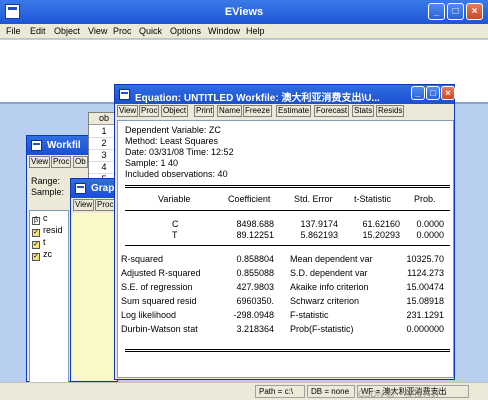 The width and height of the screenshot is (488, 400). Describe the element at coordinates (161, 273) in the screenshot. I see `stat-label: Adjusted R-squared` at that location.